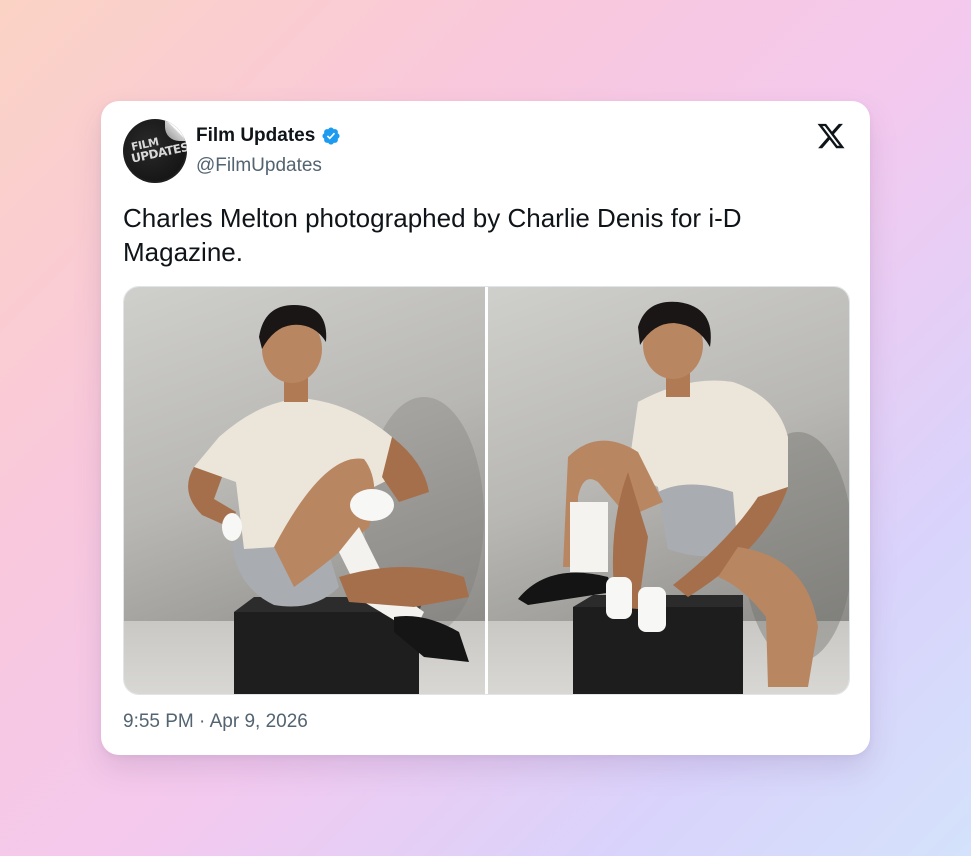 This screenshot has width=971, height=856. I want to click on author-avatar: FILM UPDATES, so click(155, 151).